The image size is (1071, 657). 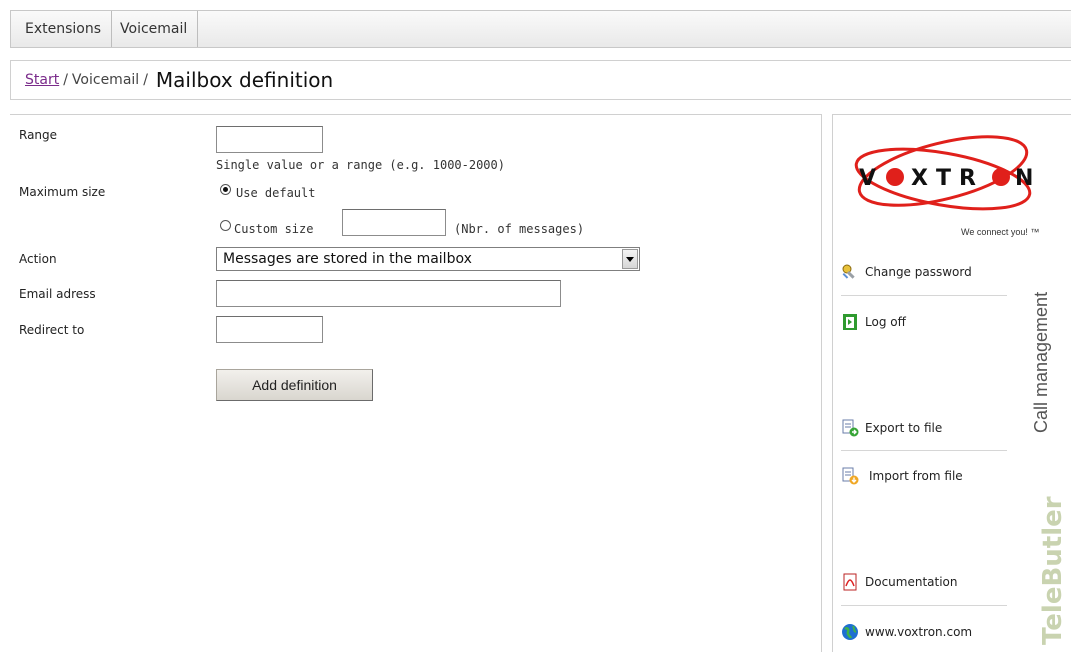 What do you see at coordinates (62, 29) in the screenshot?
I see `tab-extensions: Extensions` at bounding box center [62, 29].